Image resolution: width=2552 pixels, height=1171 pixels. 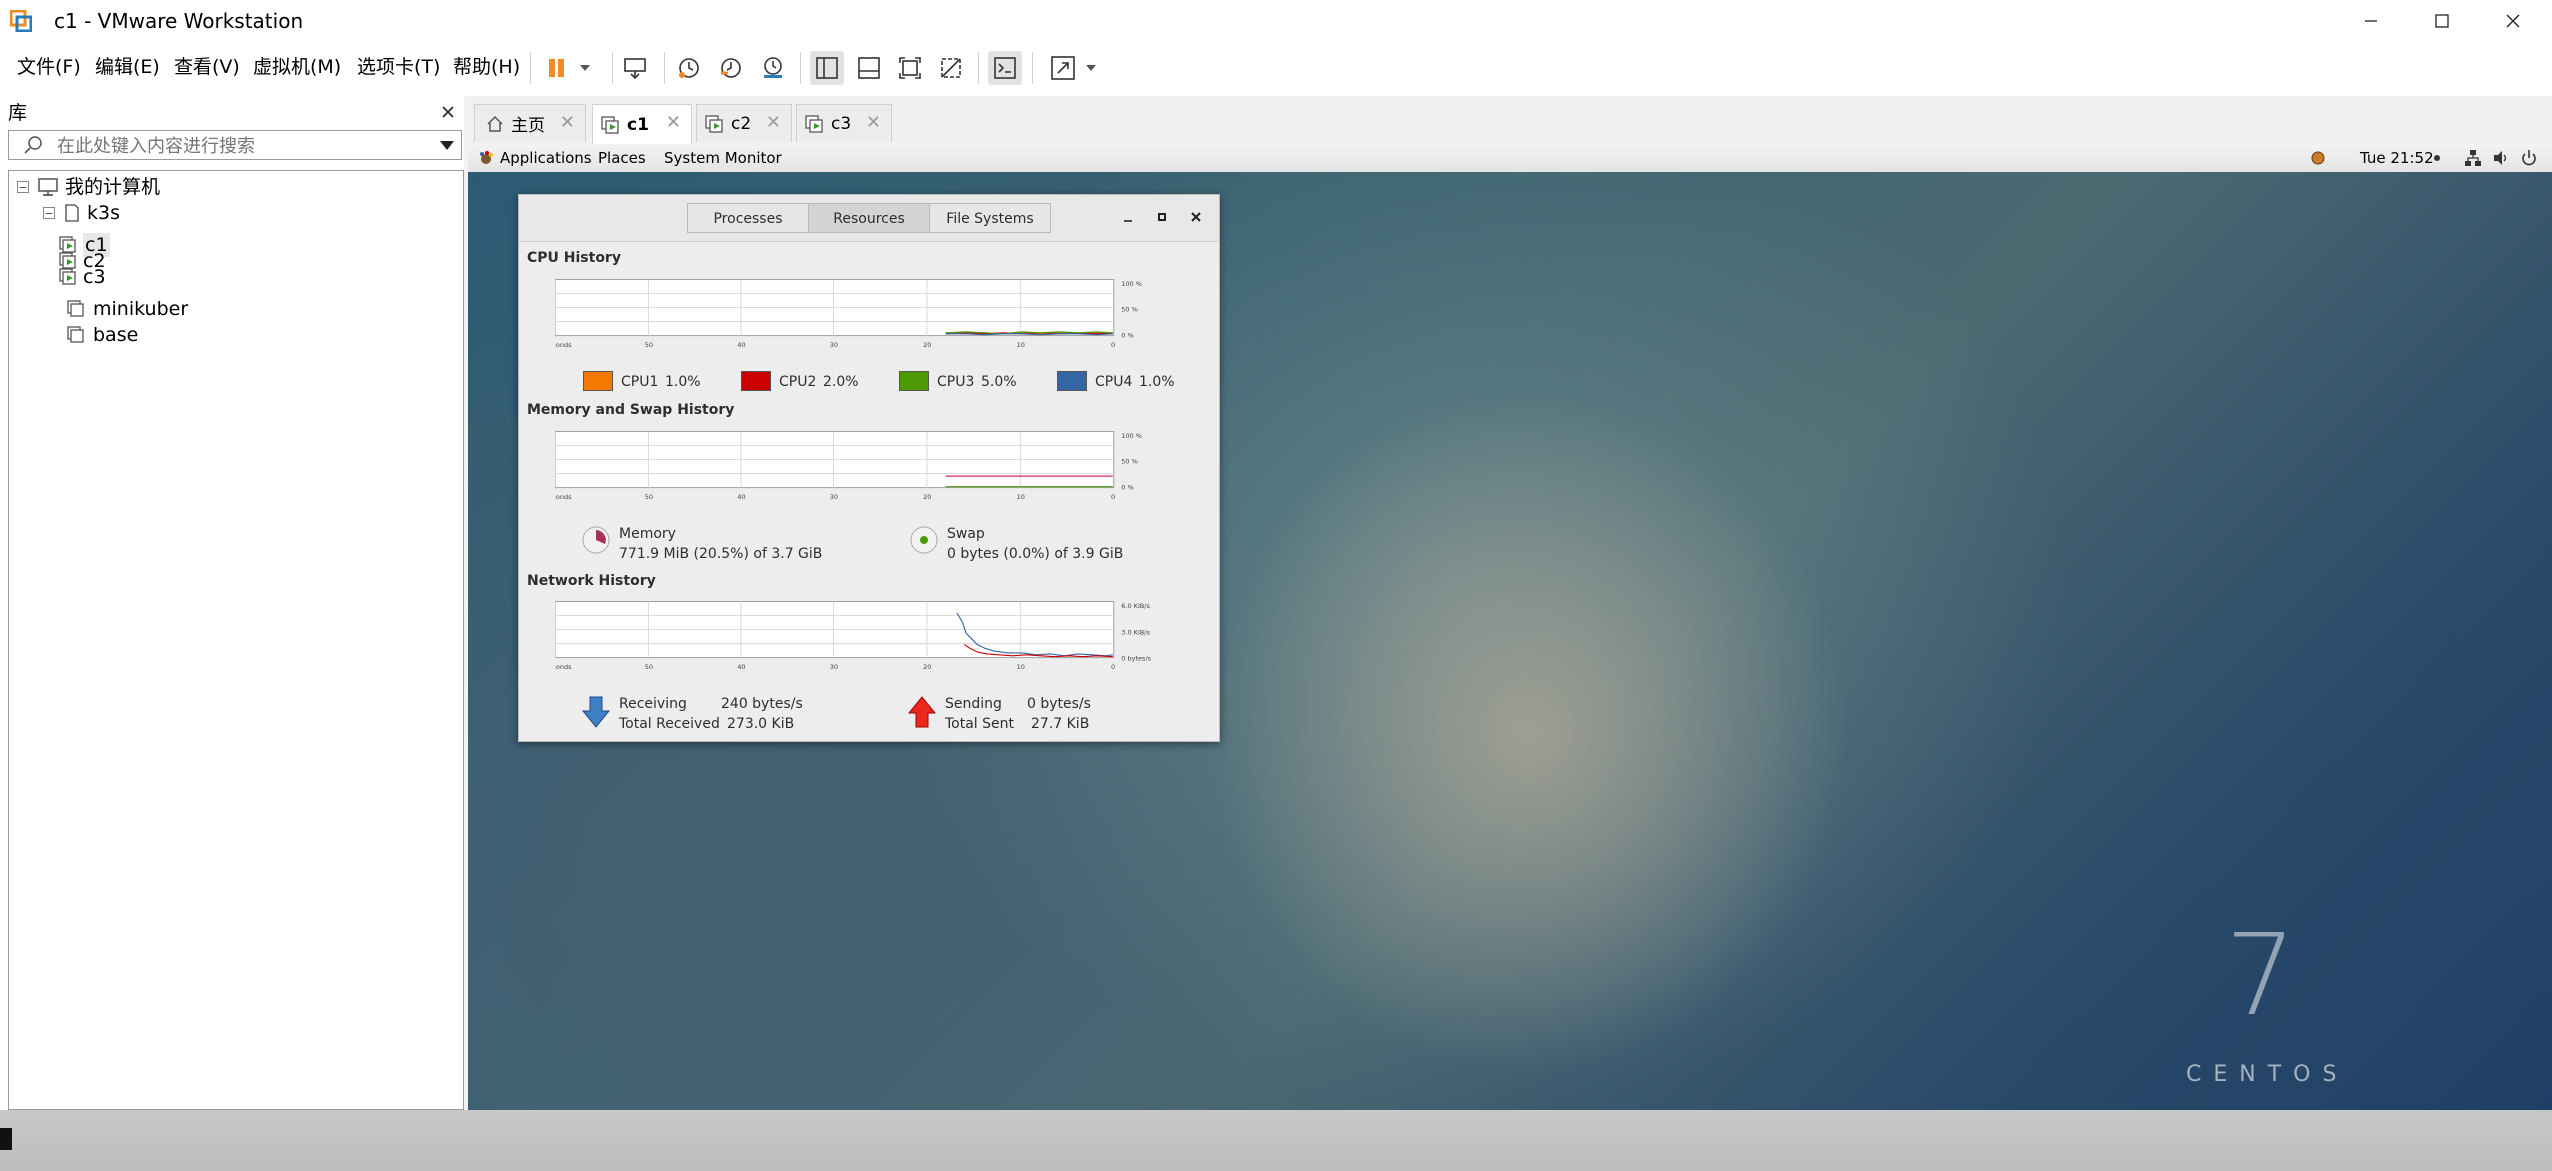 I want to click on minimize-button, so click(x=2371, y=21).